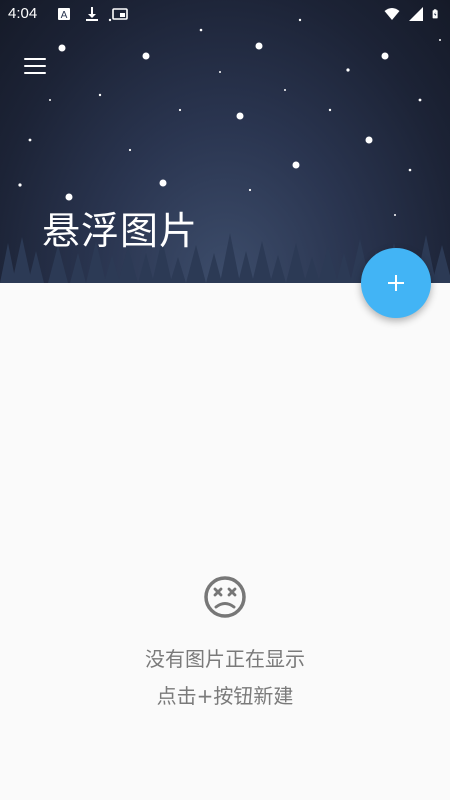  I want to click on android-notification-icon: A, so click(64, 14).